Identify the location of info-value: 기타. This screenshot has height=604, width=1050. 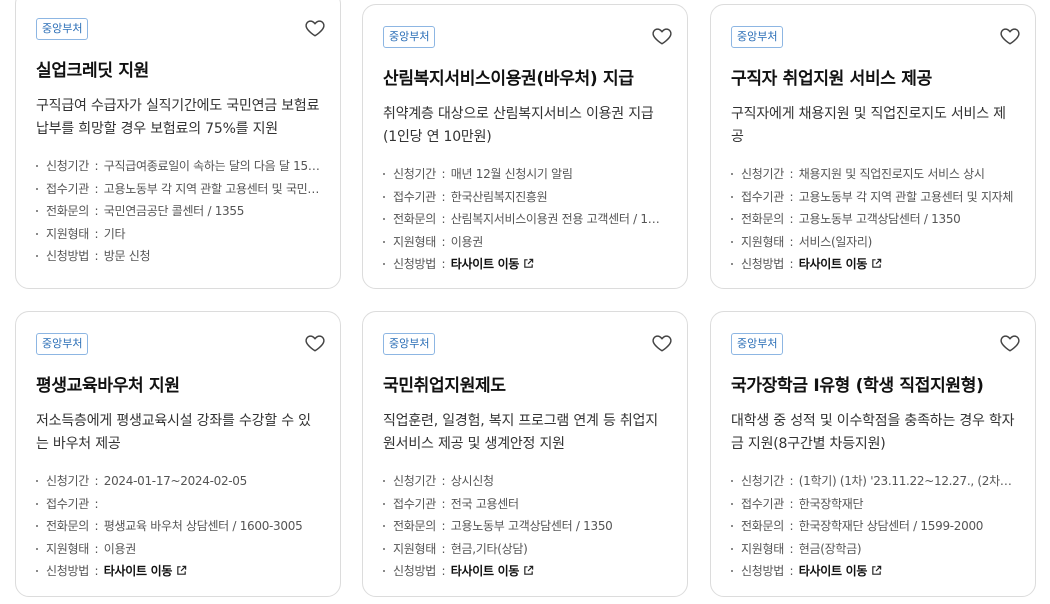
(114, 233).